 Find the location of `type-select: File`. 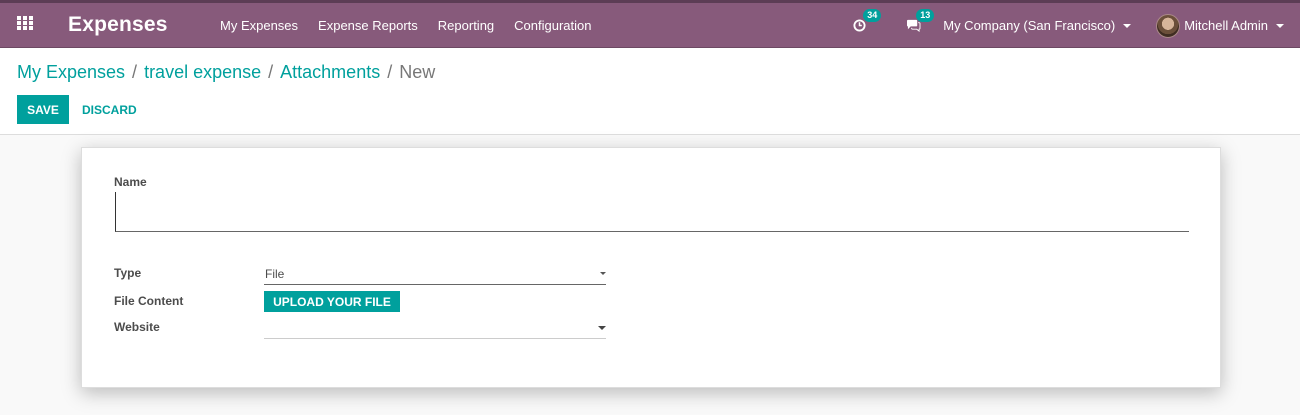

type-select: File is located at coordinates (435, 274).